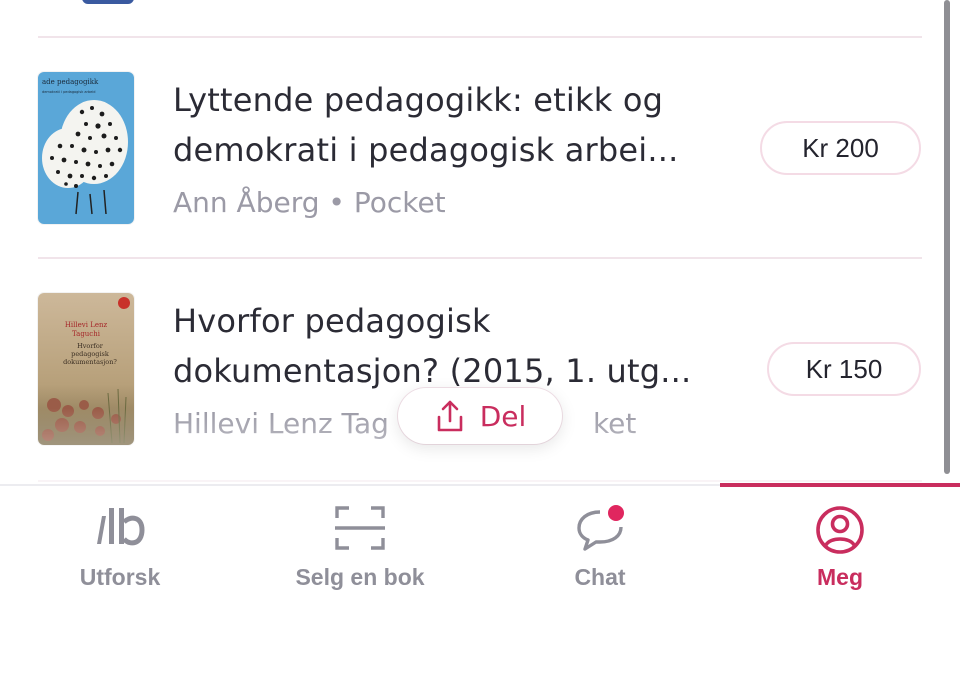 The image size is (960, 673). What do you see at coordinates (86, 334) in the screenshot?
I see `svg-text: Taguchi` at bounding box center [86, 334].